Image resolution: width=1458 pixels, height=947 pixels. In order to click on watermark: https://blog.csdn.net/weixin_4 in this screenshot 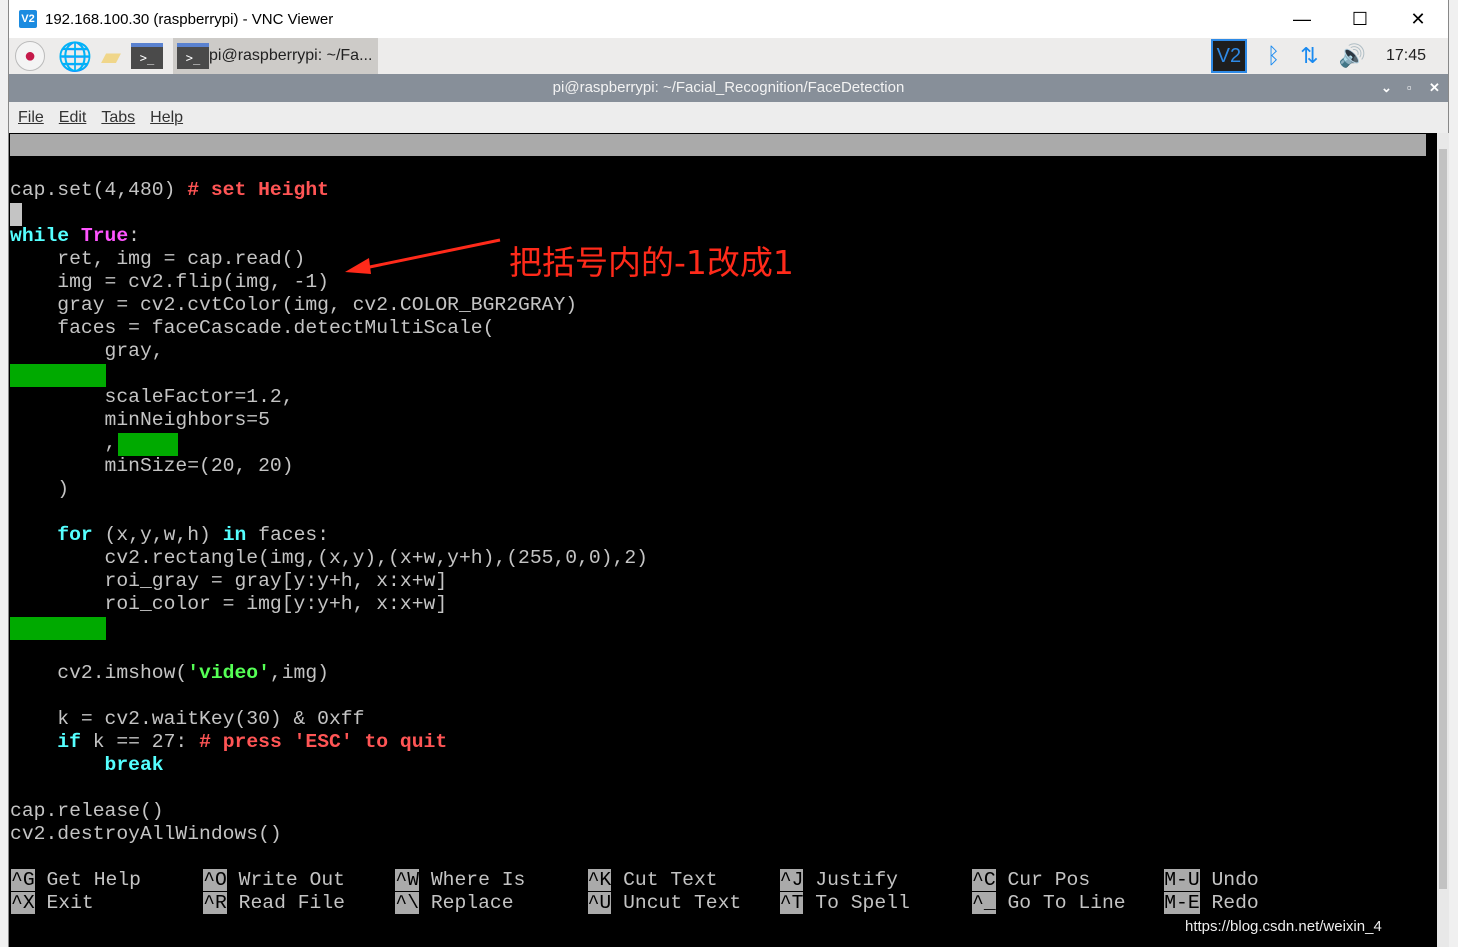, I will do `click(1283, 926)`.